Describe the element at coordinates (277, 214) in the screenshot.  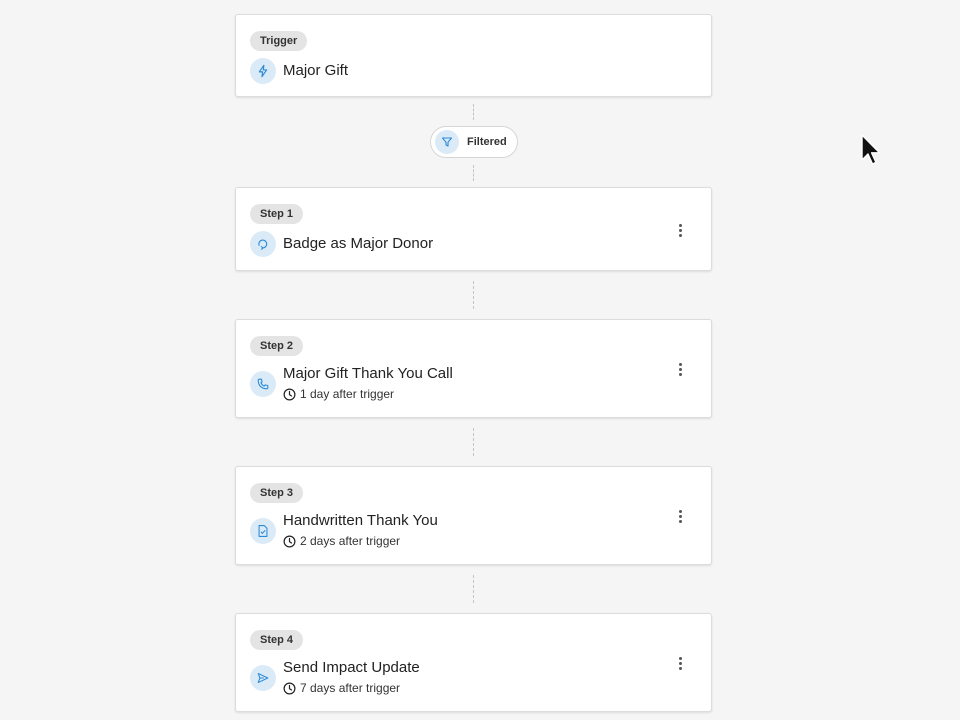
I see `step-badge: Step 1` at that location.